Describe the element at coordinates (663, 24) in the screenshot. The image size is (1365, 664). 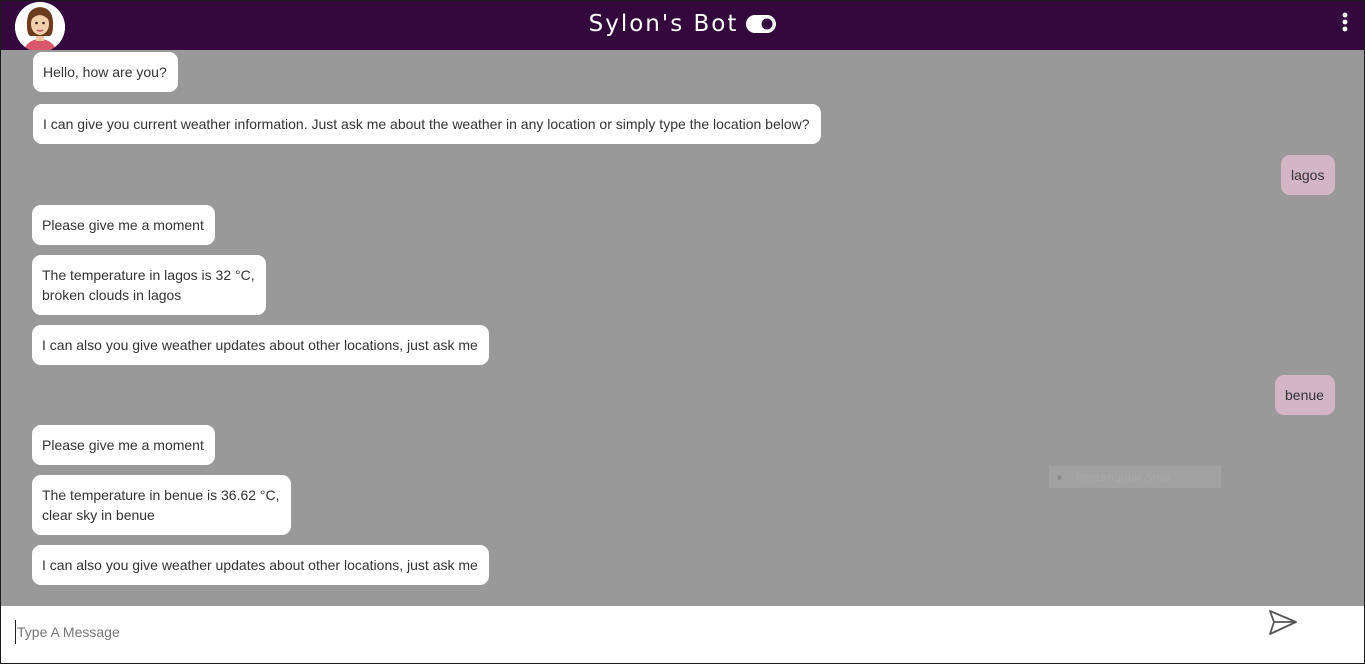
I see `app-title: Sylon's Bot` at that location.